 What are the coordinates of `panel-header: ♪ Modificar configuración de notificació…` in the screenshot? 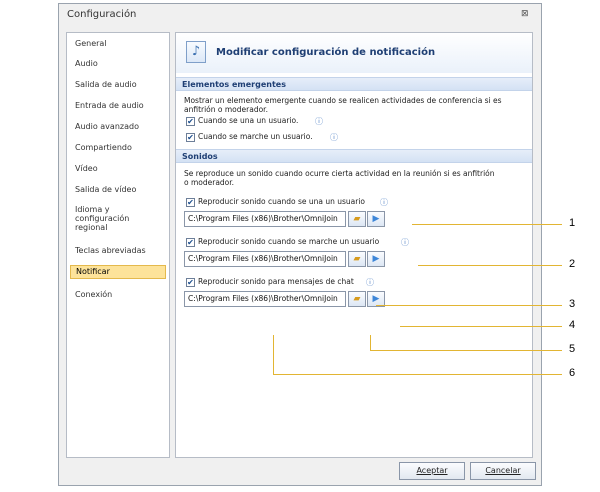 It's located at (354, 53).